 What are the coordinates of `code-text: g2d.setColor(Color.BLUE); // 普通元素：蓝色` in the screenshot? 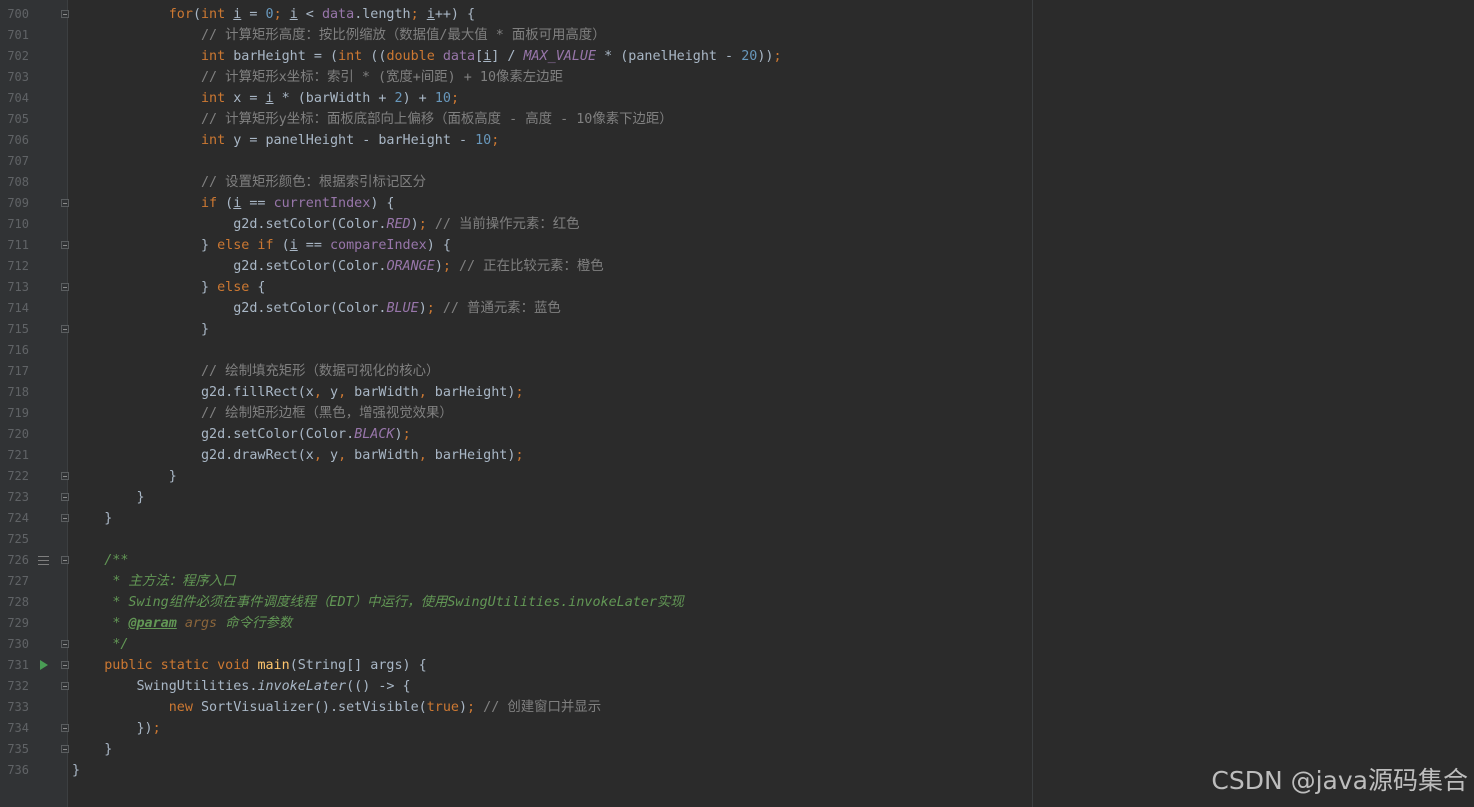 It's located at (316, 308).